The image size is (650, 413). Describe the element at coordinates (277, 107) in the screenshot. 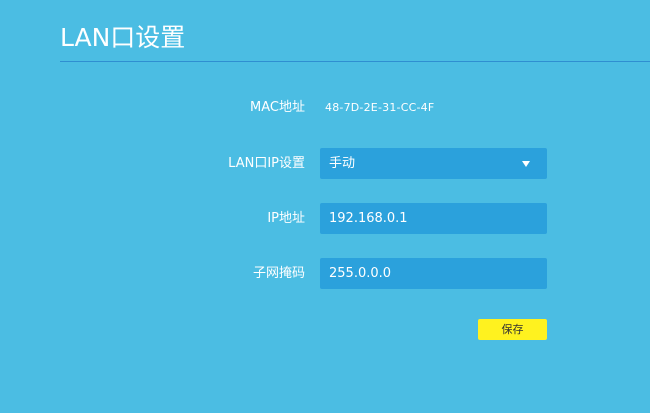

I see `mac-address-label: MAC地址` at that location.